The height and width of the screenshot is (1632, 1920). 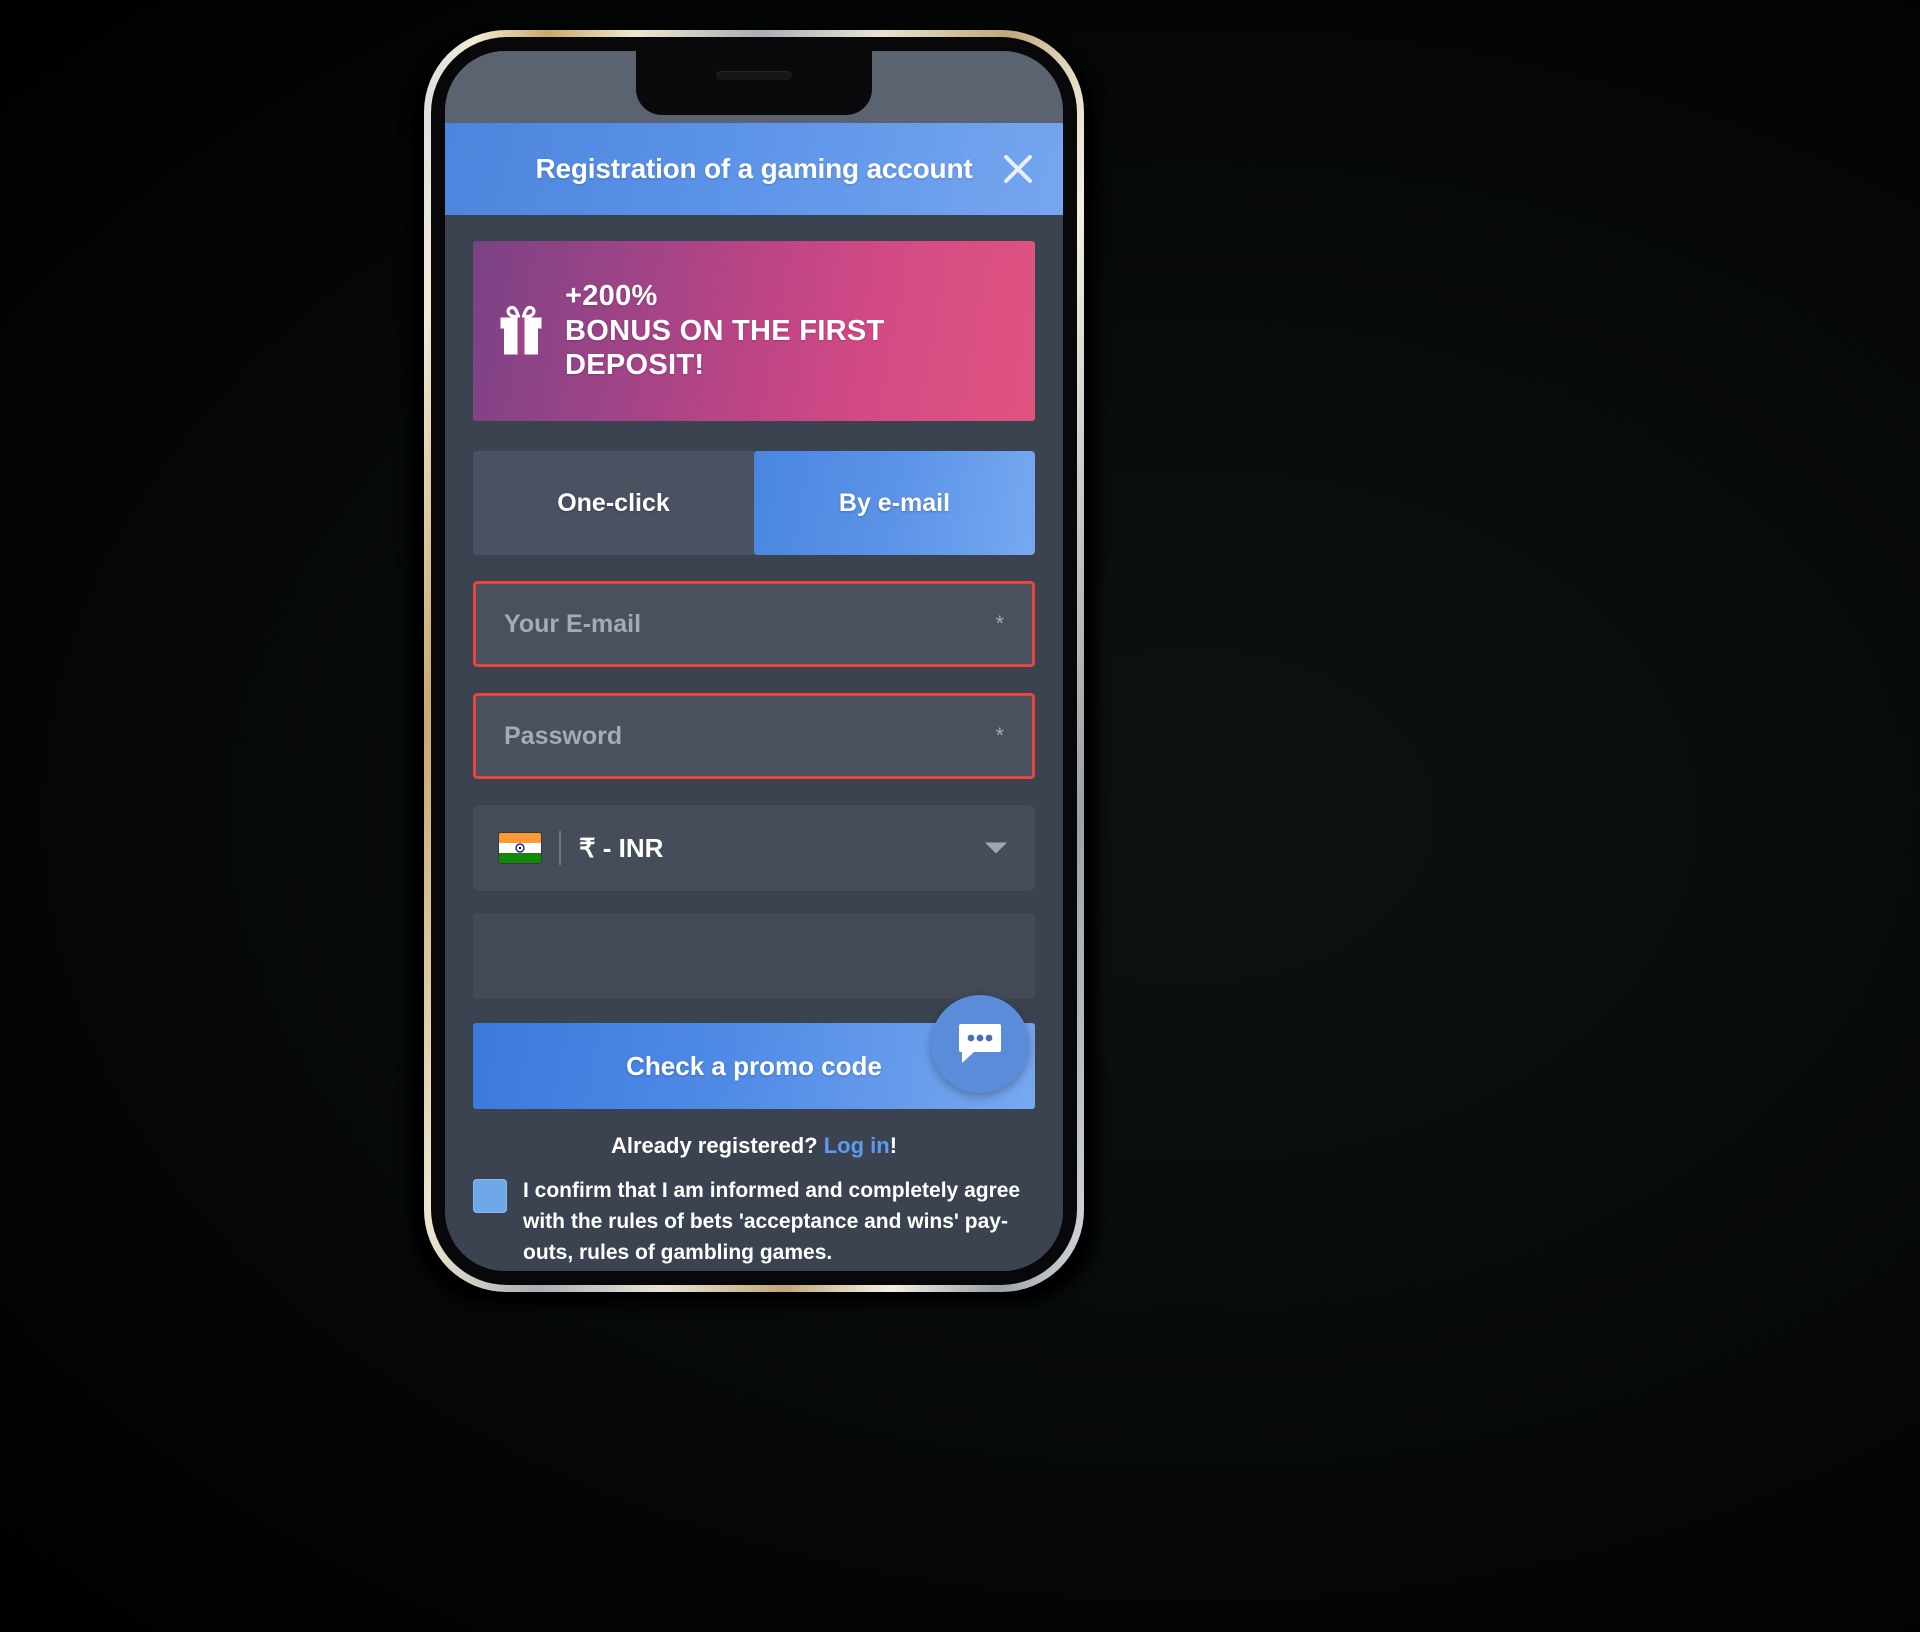 I want to click on chat-bubble-icon, so click(x=980, y=1043).